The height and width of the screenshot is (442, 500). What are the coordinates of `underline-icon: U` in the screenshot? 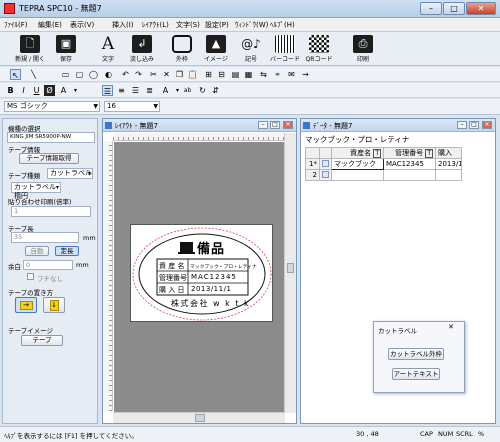 It's located at (36, 90).